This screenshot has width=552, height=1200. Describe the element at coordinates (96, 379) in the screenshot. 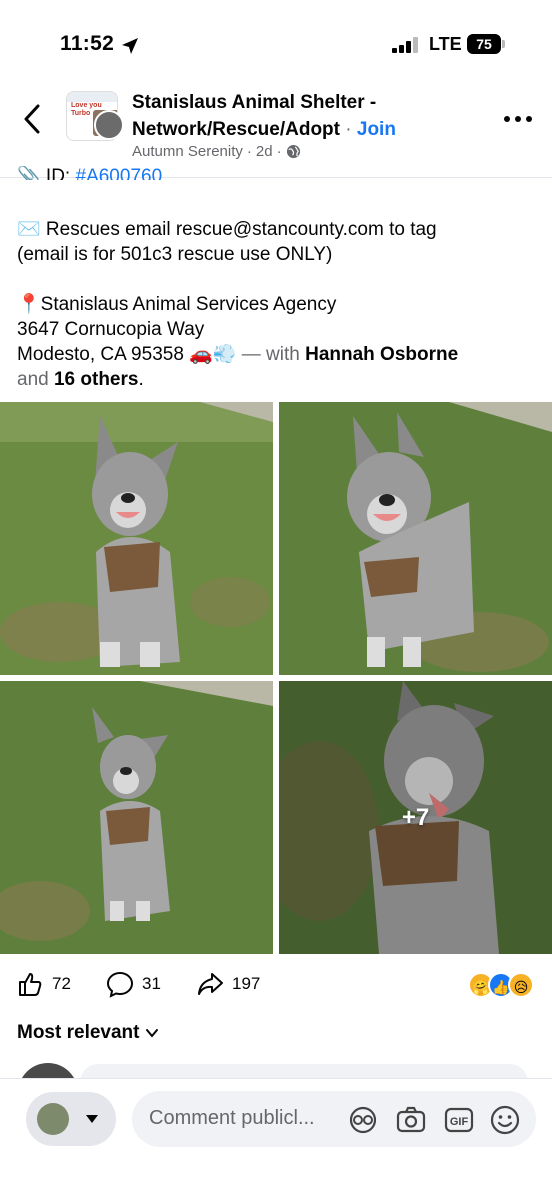

I see `tagged-others-link: 16 others` at that location.